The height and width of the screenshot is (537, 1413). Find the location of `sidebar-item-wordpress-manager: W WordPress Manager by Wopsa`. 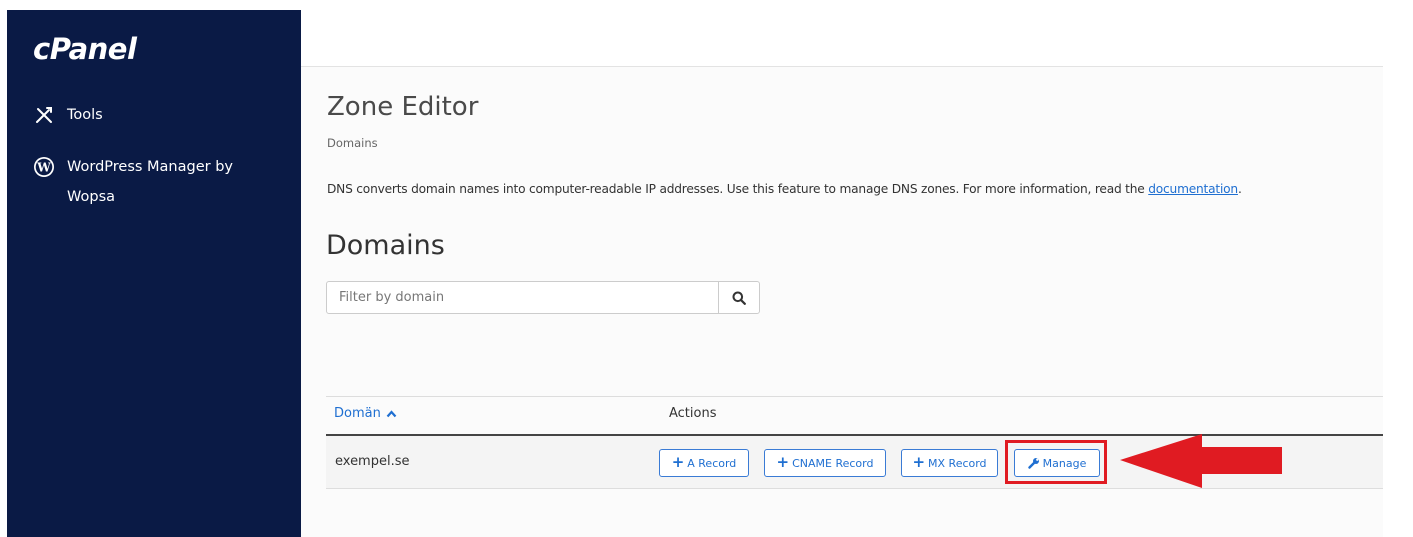

sidebar-item-wordpress-manager: W WordPress Manager by Wopsa is located at coordinates (158, 182).